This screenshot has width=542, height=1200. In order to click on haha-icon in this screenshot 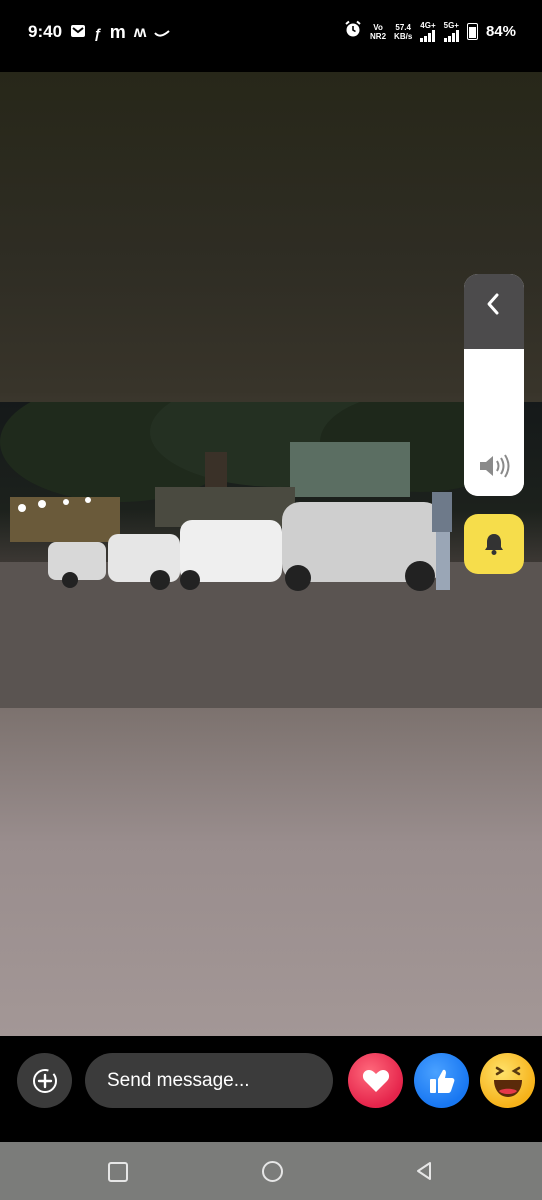, I will do `click(507, 1081)`.